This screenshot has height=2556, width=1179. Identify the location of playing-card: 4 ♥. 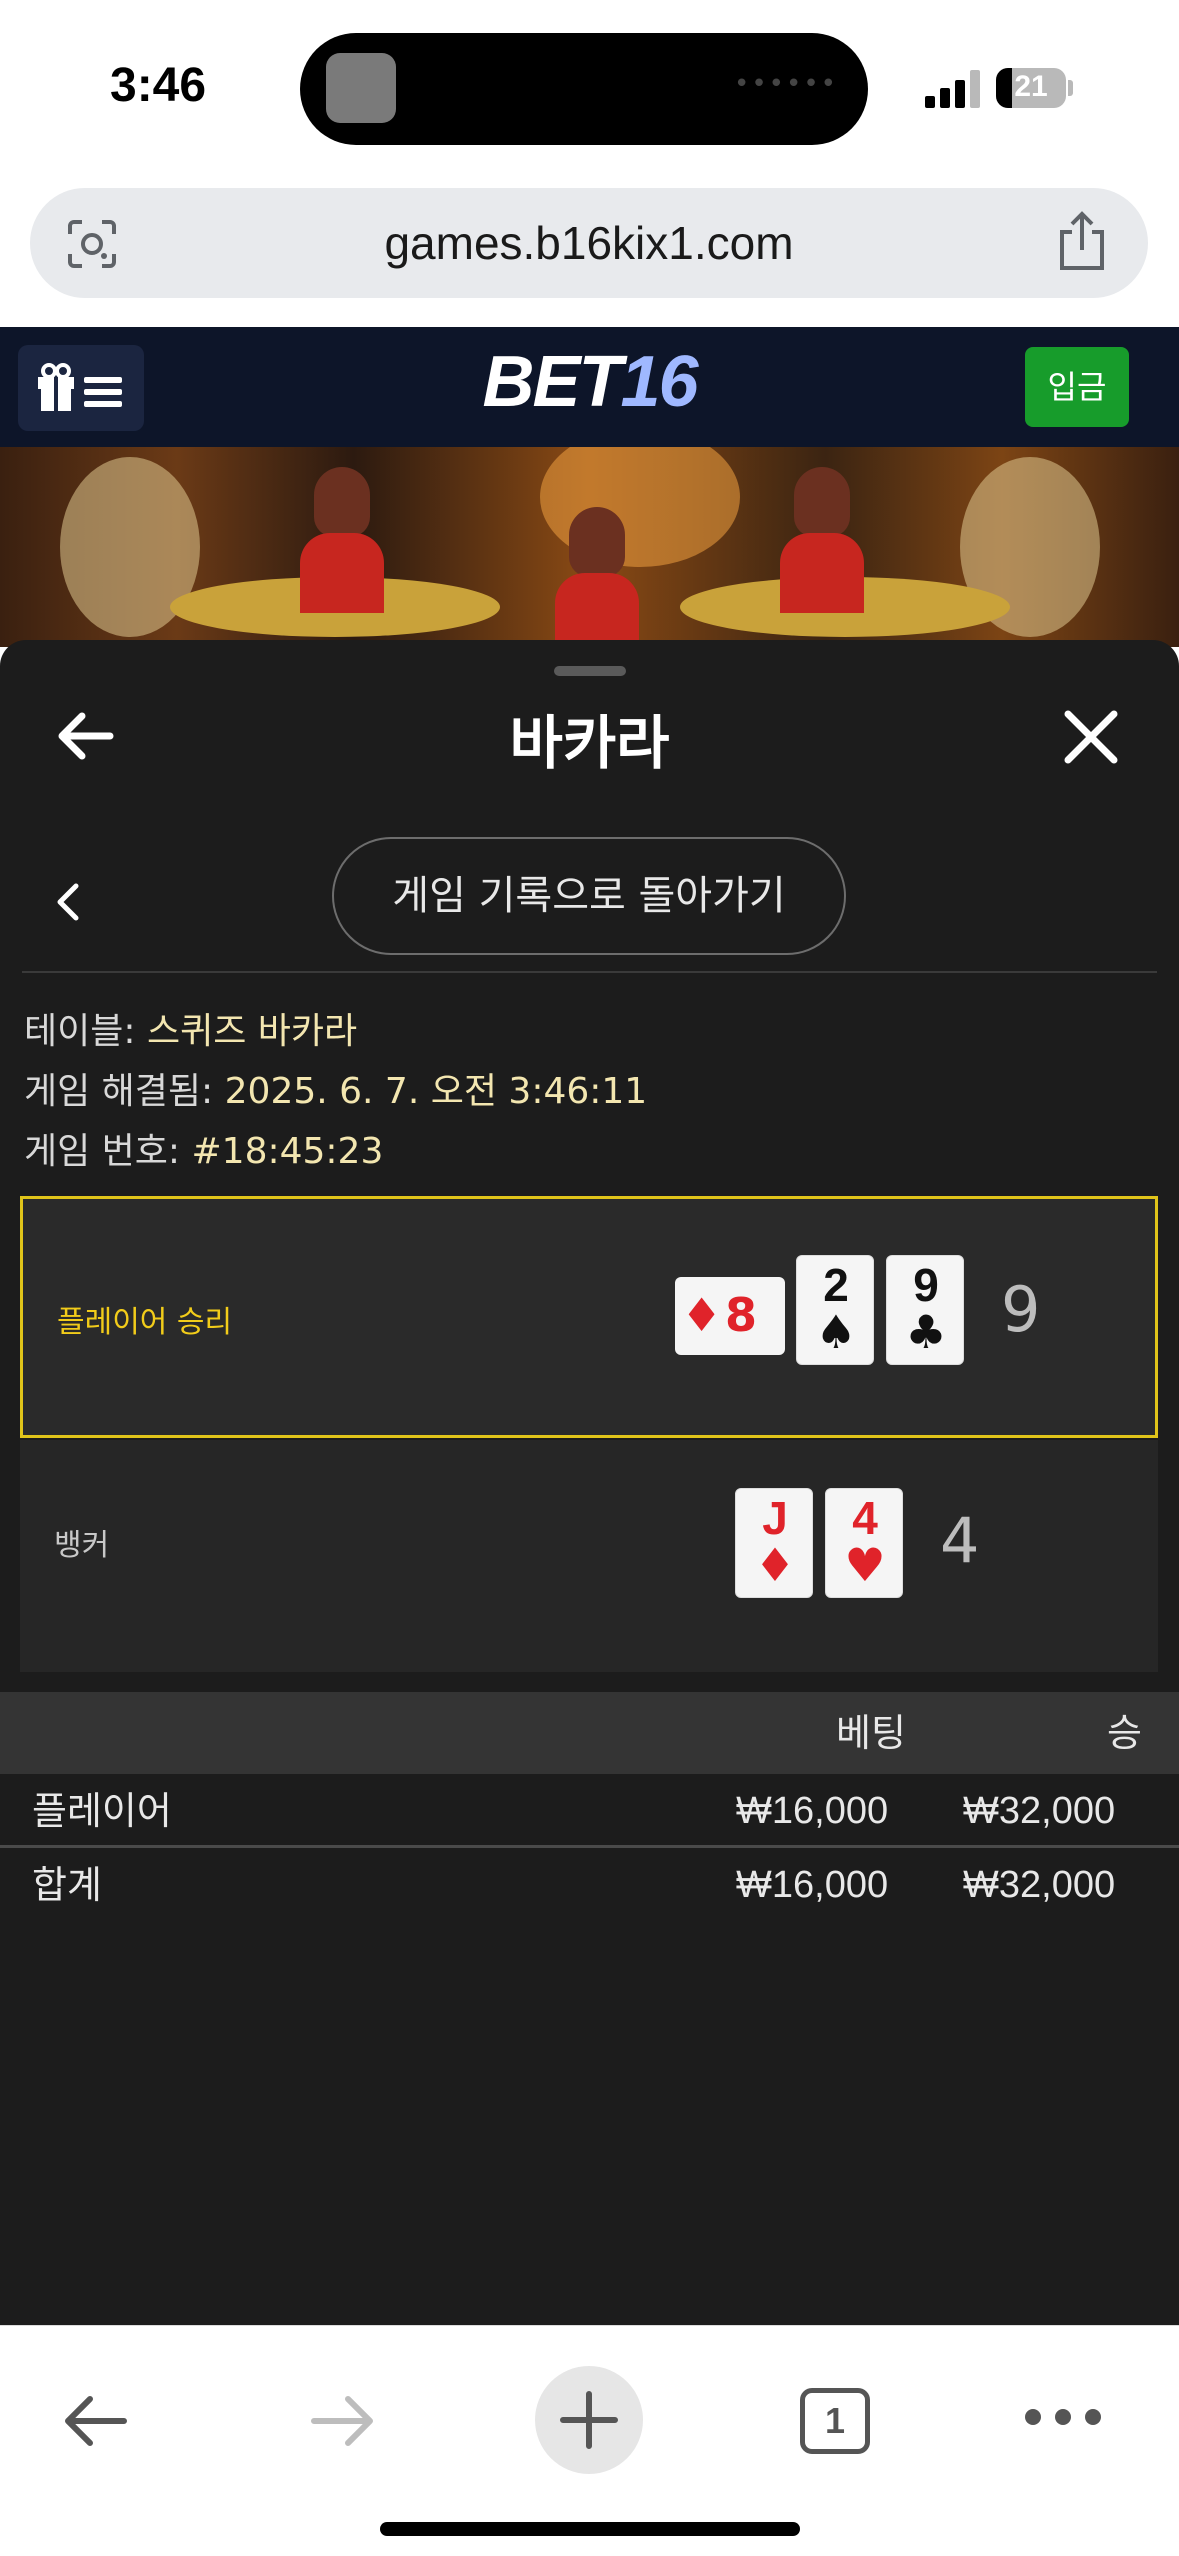
(864, 1543).